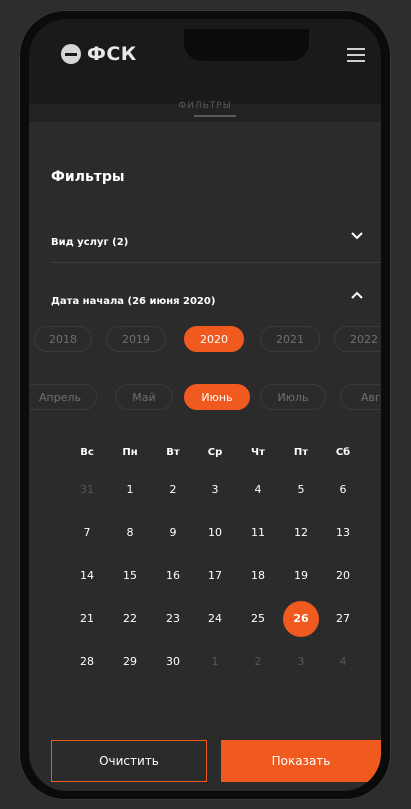  What do you see at coordinates (214, 339) in the screenshot?
I see `year-pill-selected: 2020` at bounding box center [214, 339].